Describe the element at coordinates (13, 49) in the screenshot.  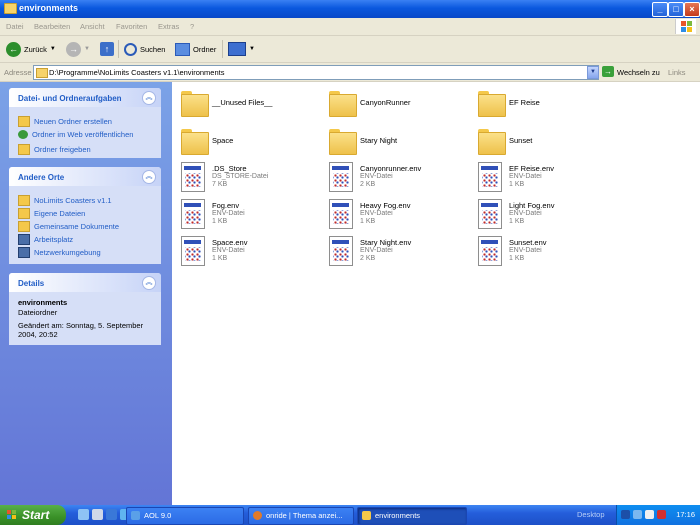
I see `back-arrow-icon: ←` at that location.